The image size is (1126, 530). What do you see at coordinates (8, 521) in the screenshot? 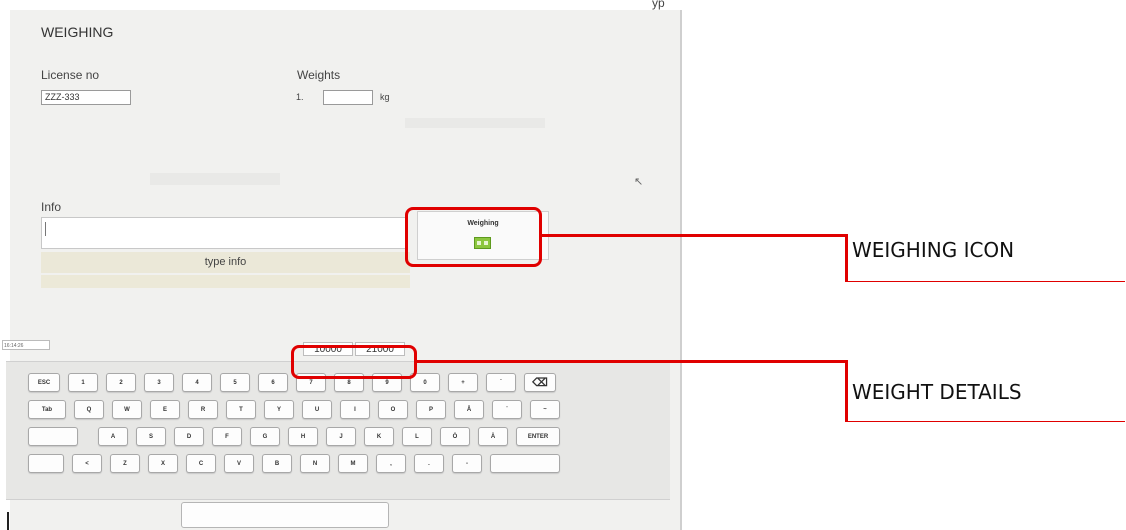
I see `window-edge` at bounding box center [8, 521].